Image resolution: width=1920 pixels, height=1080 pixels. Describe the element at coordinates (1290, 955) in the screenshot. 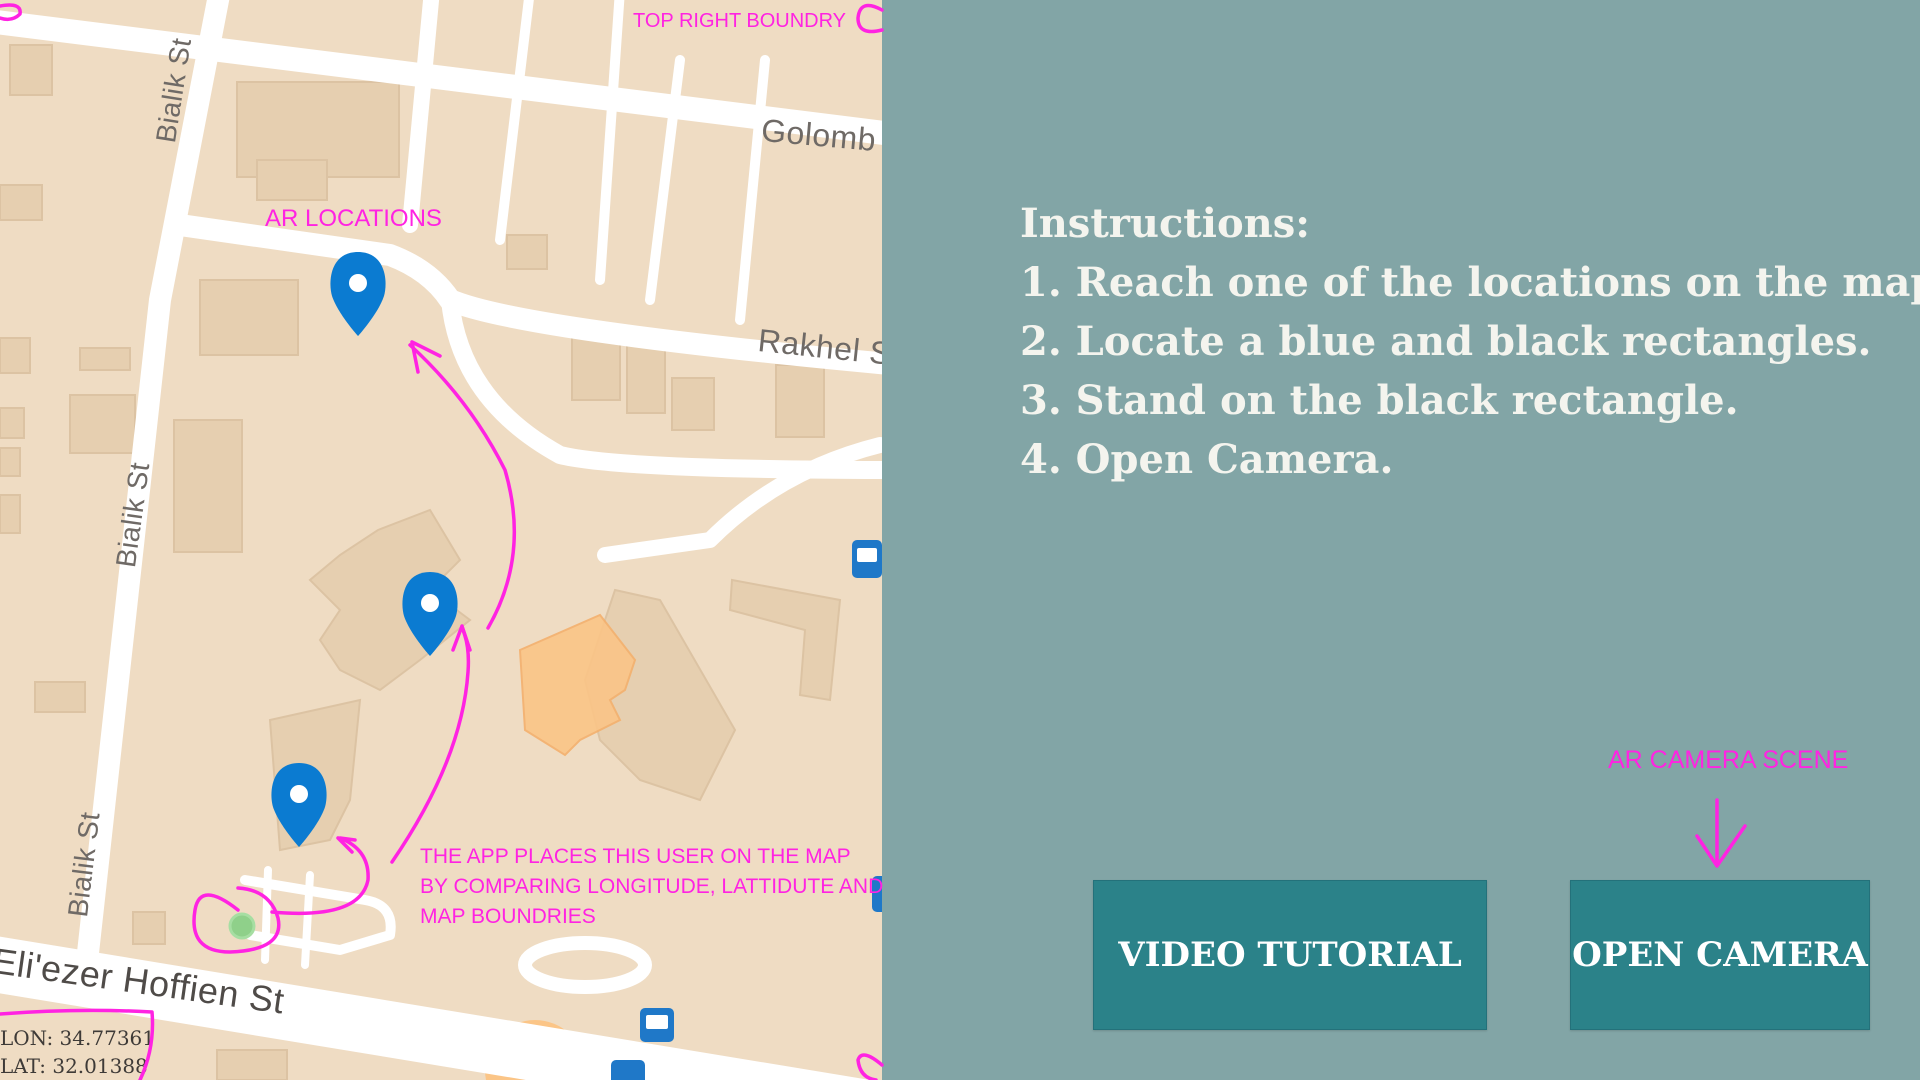

I see `video-tutorial-button: VIDEO TUTORIAL` at that location.